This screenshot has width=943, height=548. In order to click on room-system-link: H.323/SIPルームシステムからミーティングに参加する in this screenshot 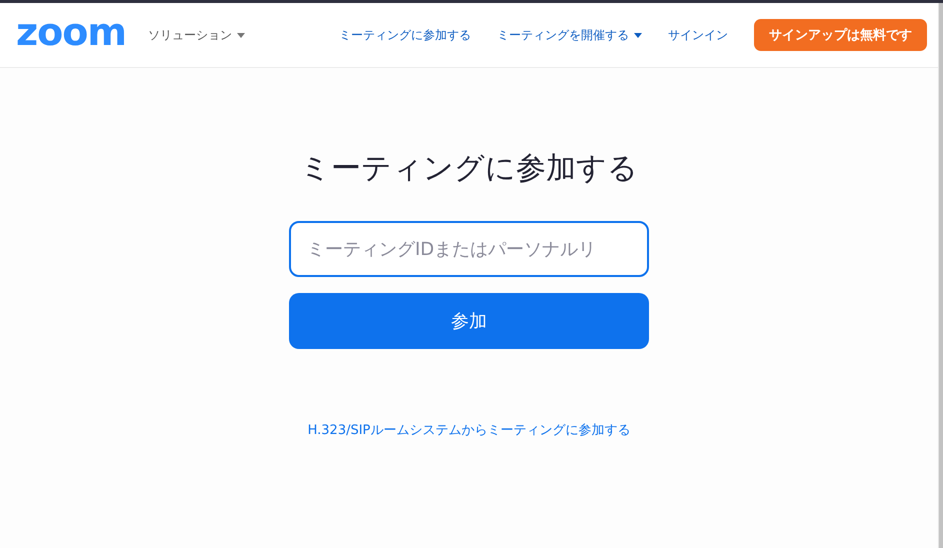, I will do `click(469, 430)`.